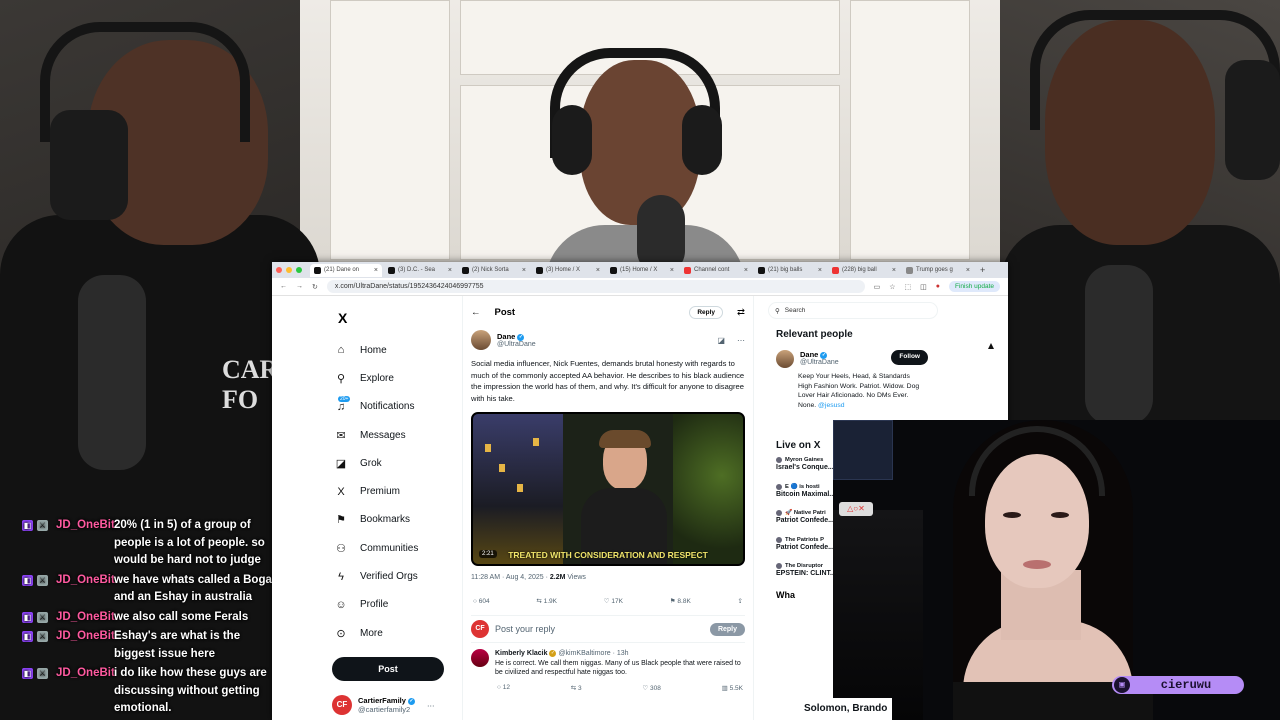  Describe the element at coordinates (613, 601) in the screenshot. I see `like-action: ♡ 17K` at that location.